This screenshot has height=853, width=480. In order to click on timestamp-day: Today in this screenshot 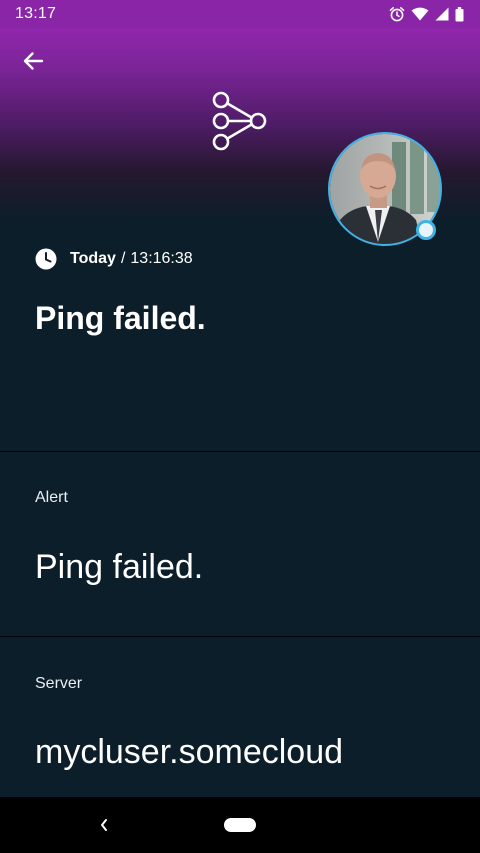, I will do `click(93, 258)`.